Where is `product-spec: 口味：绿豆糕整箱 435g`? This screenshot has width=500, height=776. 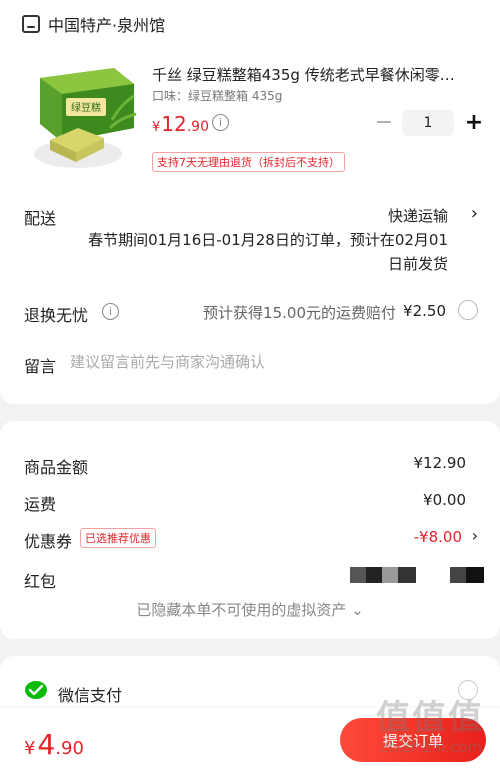 product-spec: 口味：绿豆糕整箱 435g is located at coordinates (217, 96).